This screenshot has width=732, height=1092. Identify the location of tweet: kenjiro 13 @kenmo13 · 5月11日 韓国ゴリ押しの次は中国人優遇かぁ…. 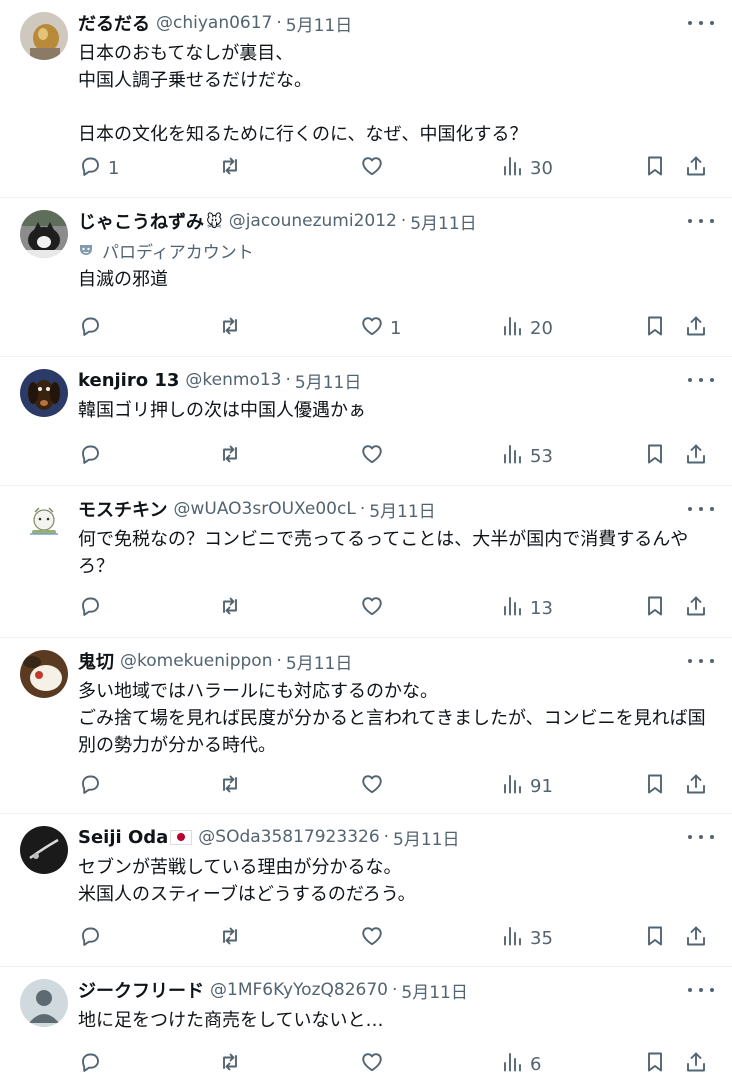
(366, 421).